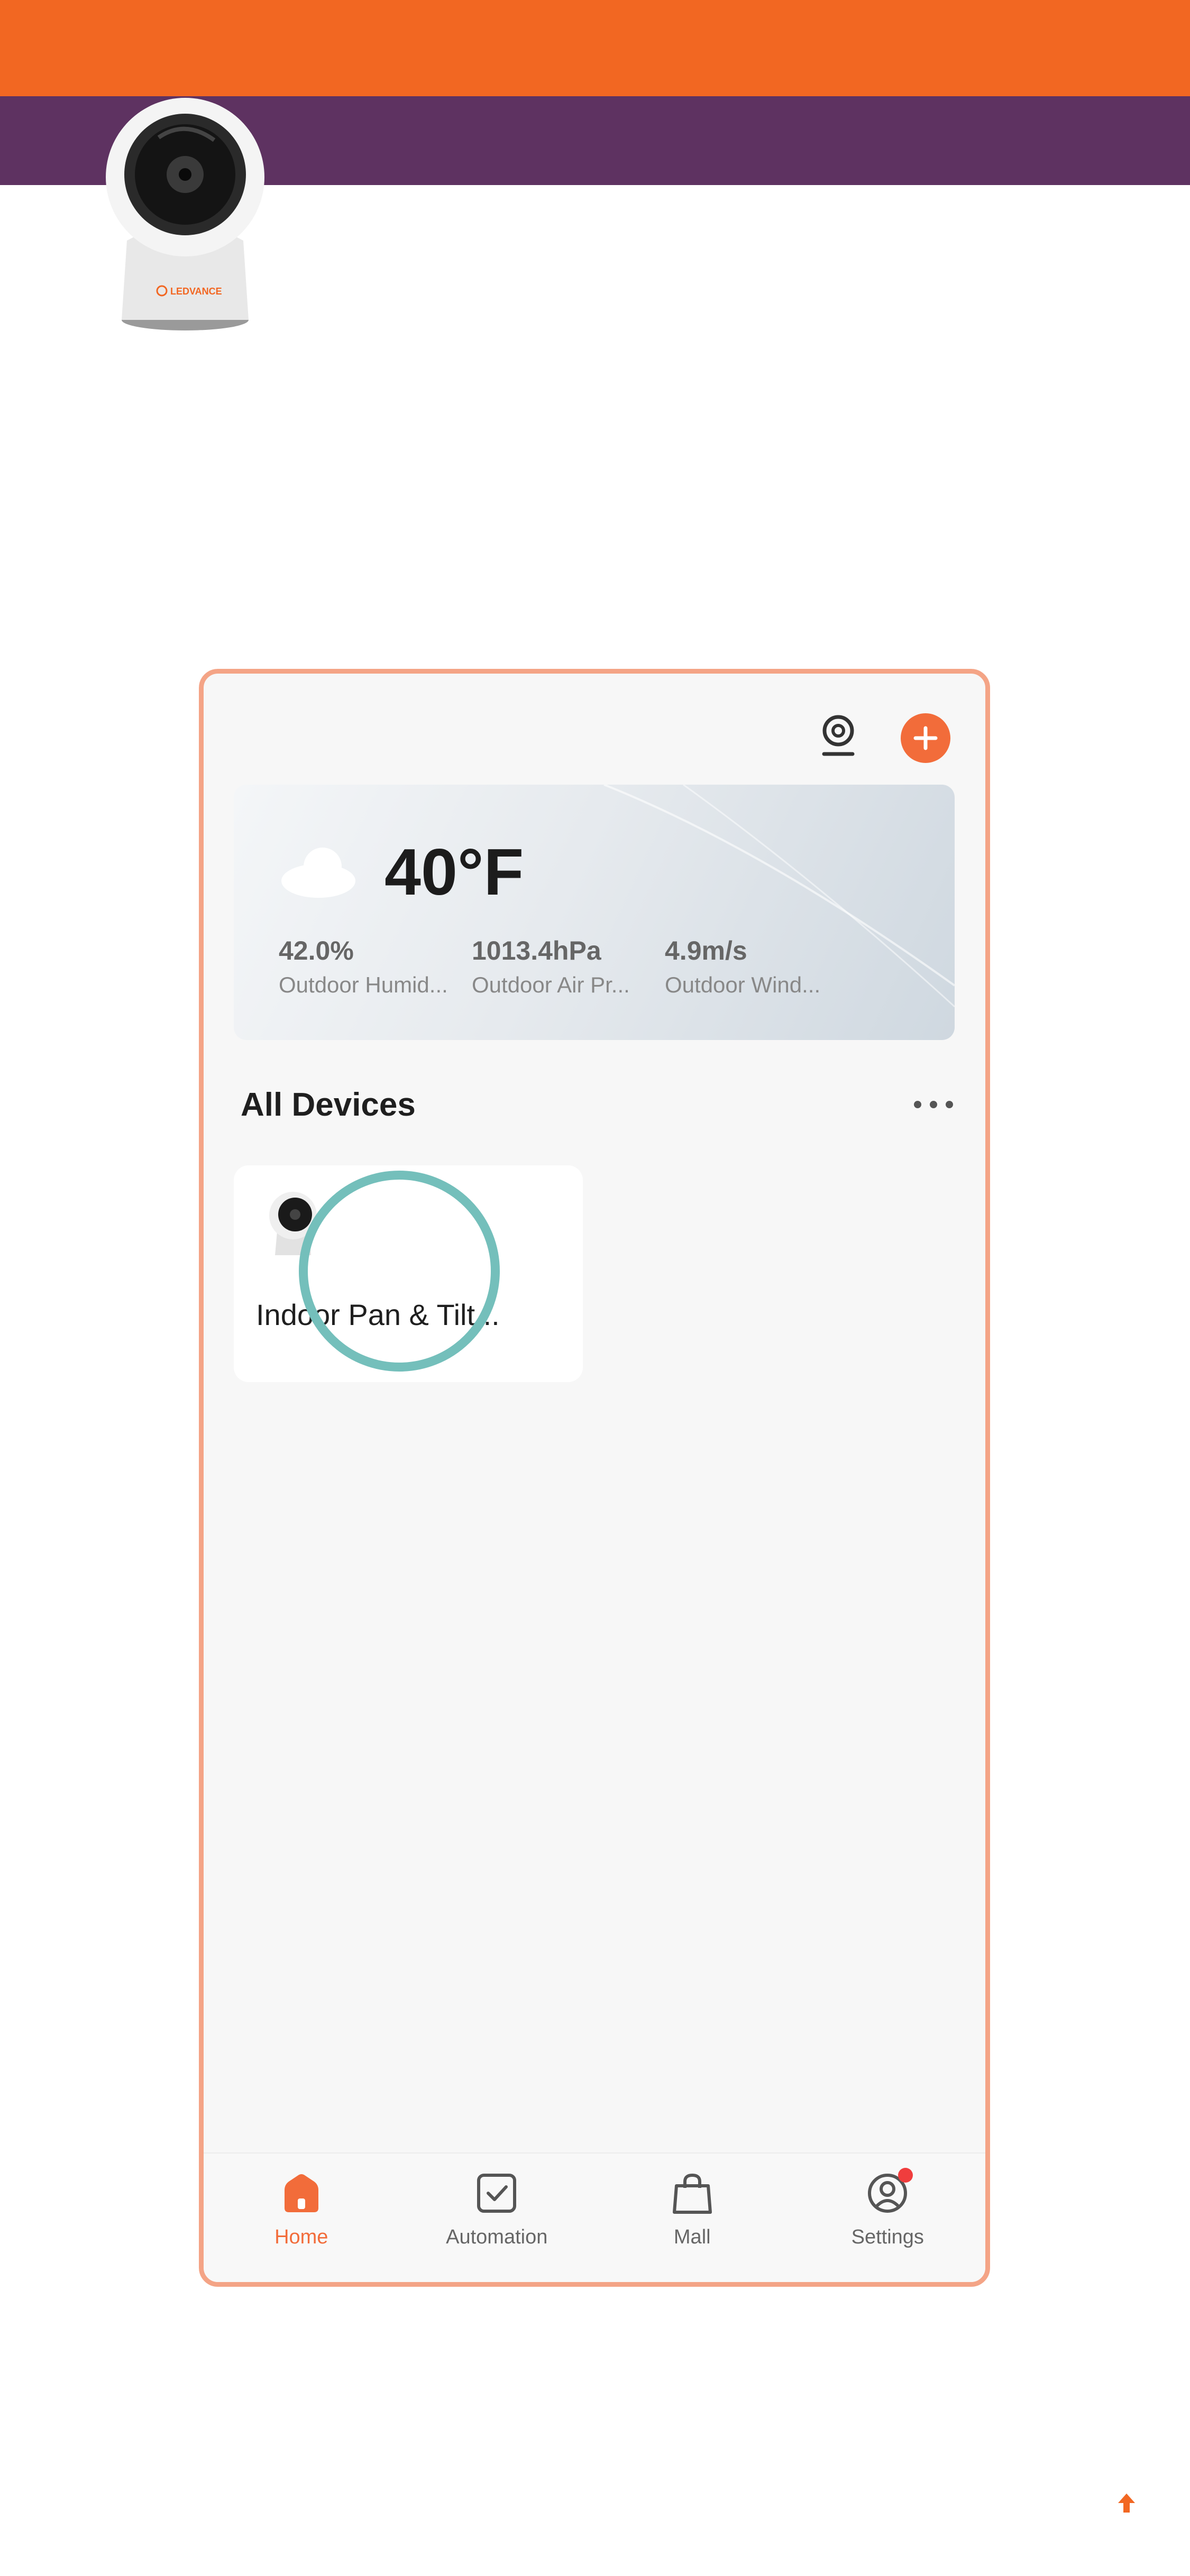 The height and width of the screenshot is (2576, 1190). I want to click on temperature-value: 40°F, so click(454, 872).